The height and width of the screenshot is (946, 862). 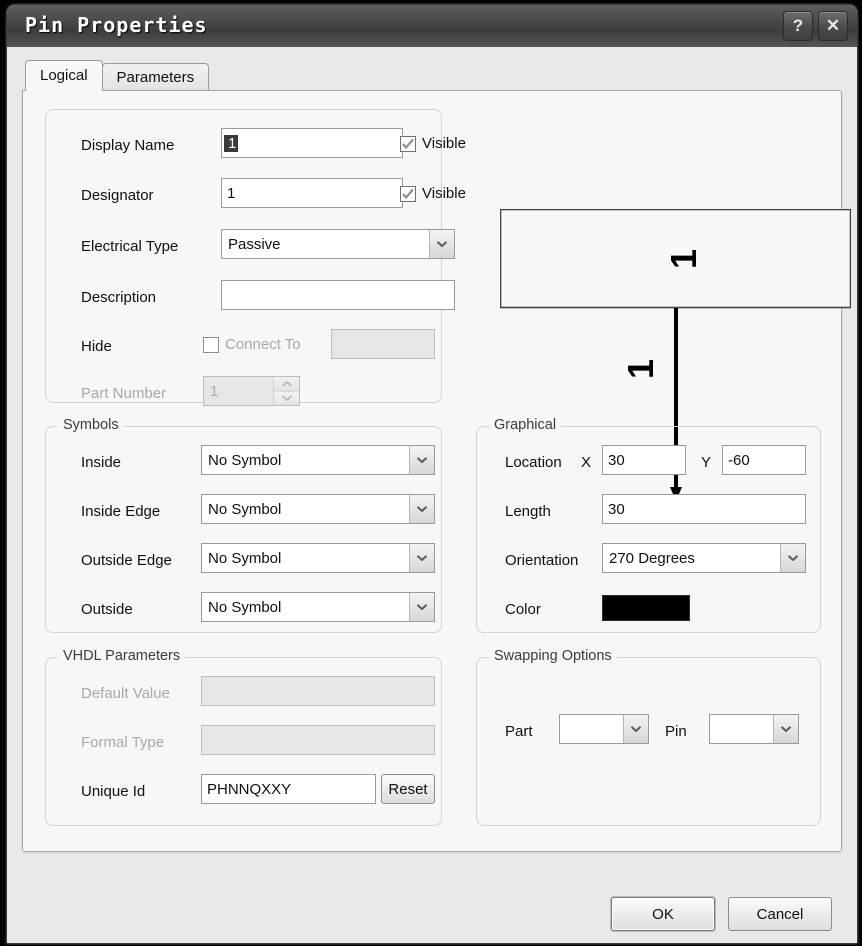 What do you see at coordinates (408, 789) in the screenshot?
I see `reset-button: Reset` at bounding box center [408, 789].